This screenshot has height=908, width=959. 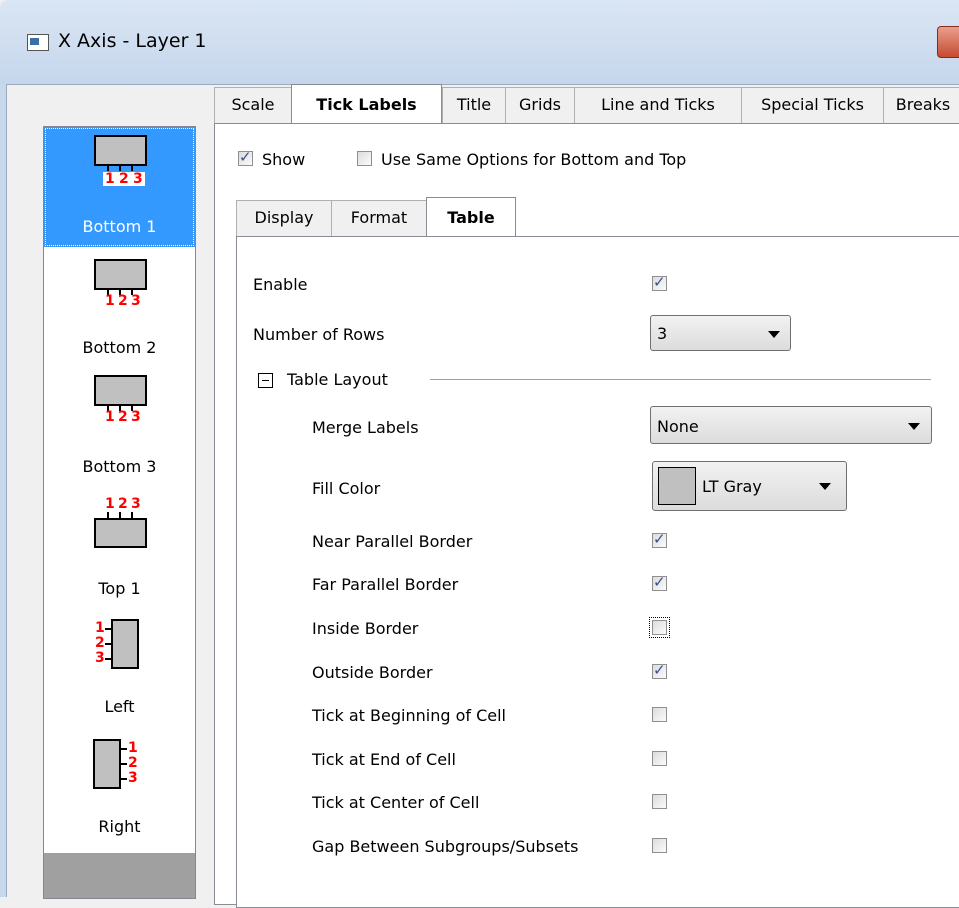 What do you see at coordinates (319, 334) in the screenshot?
I see `number-of-rows-label: Number of Rows` at bounding box center [319, 334].